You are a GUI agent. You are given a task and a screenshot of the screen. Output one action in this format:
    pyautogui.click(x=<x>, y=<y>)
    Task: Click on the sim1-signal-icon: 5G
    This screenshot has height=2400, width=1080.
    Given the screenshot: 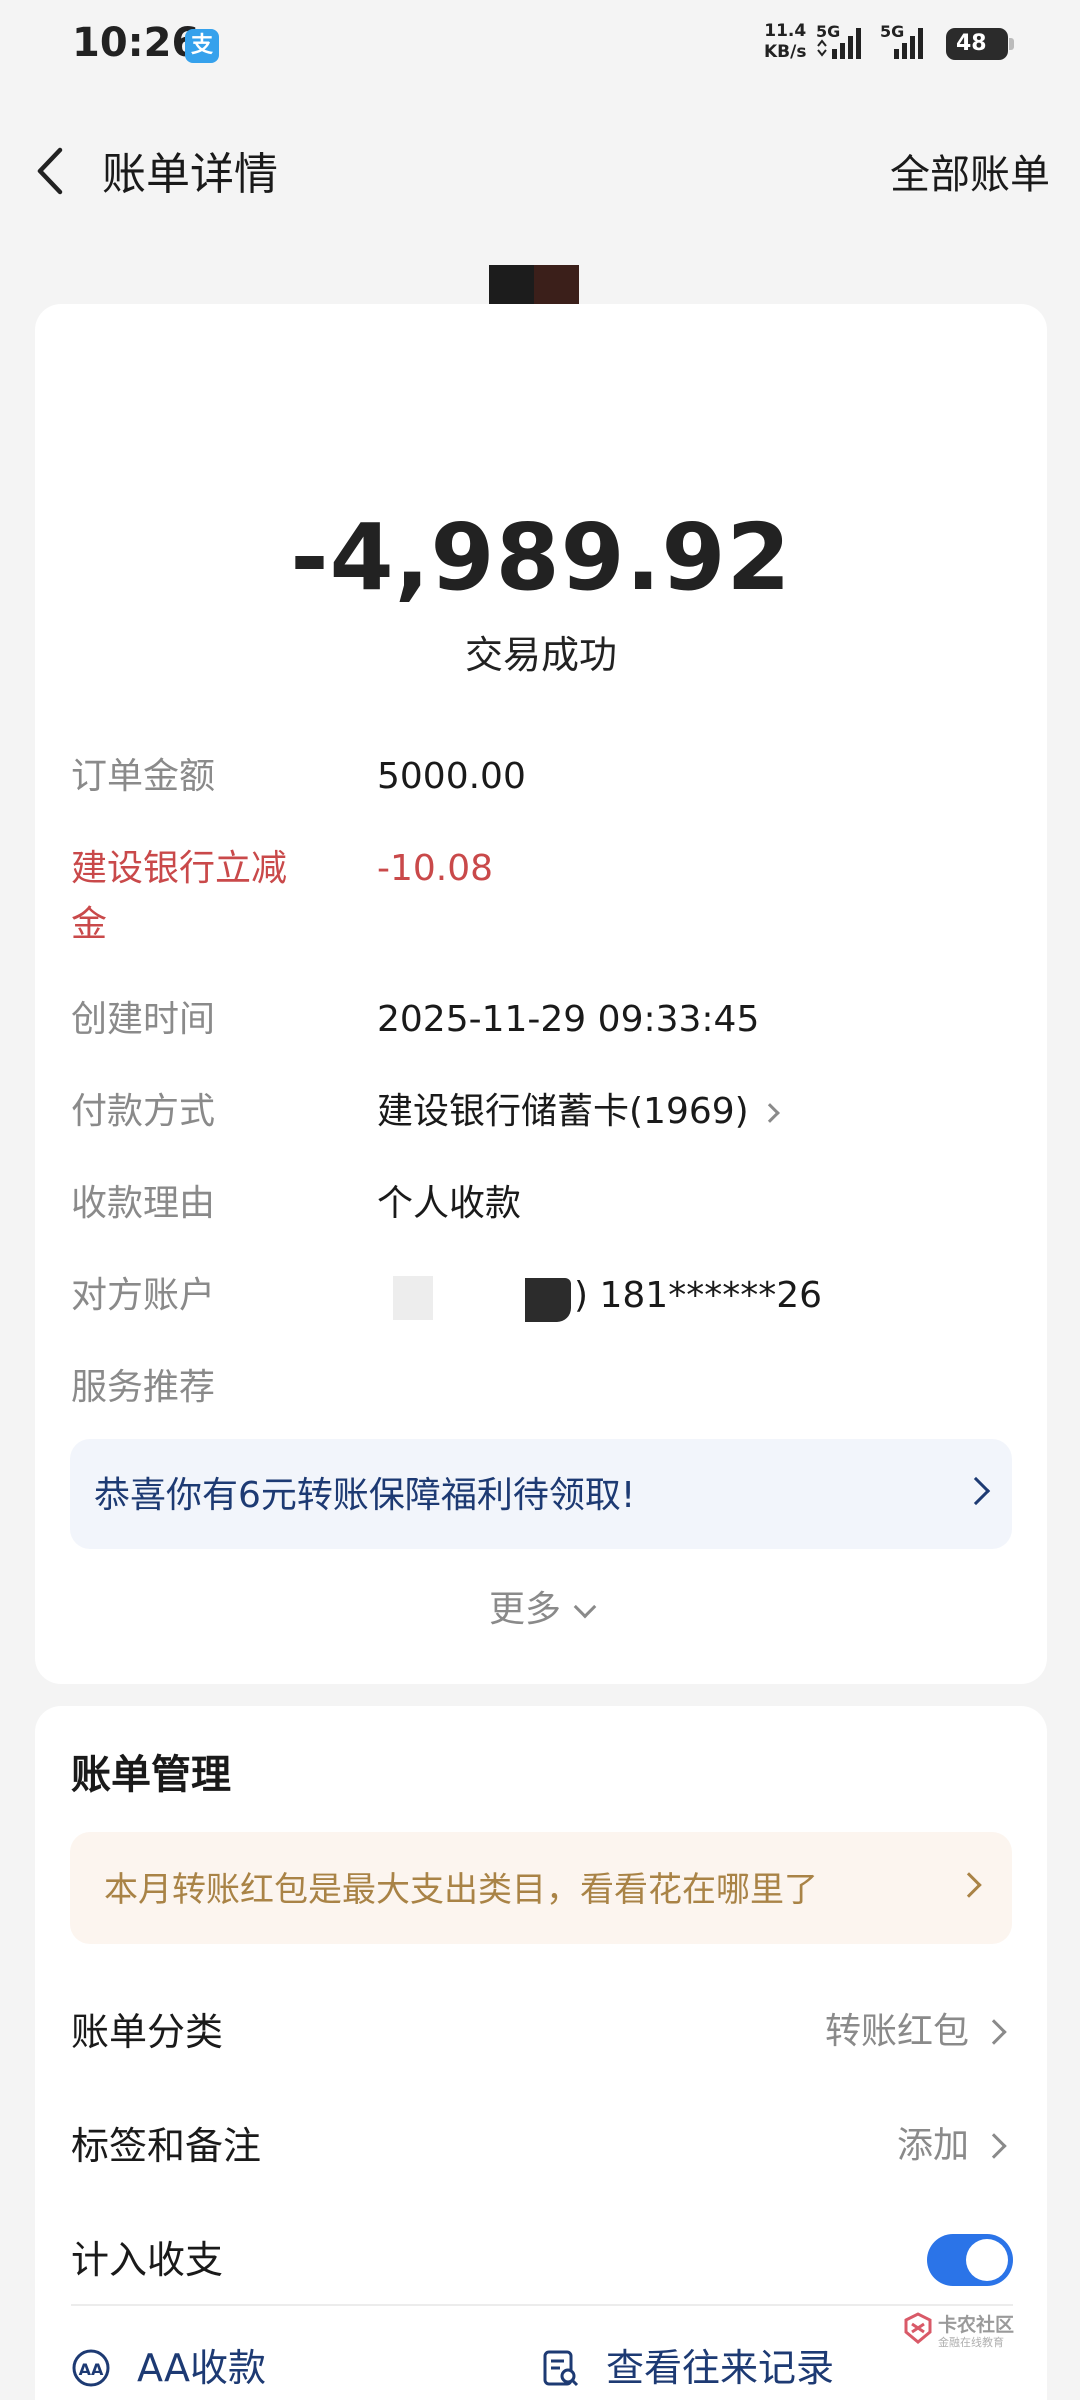 What is the action you would take?
    pyautogui.click(x=845, y=42)
    